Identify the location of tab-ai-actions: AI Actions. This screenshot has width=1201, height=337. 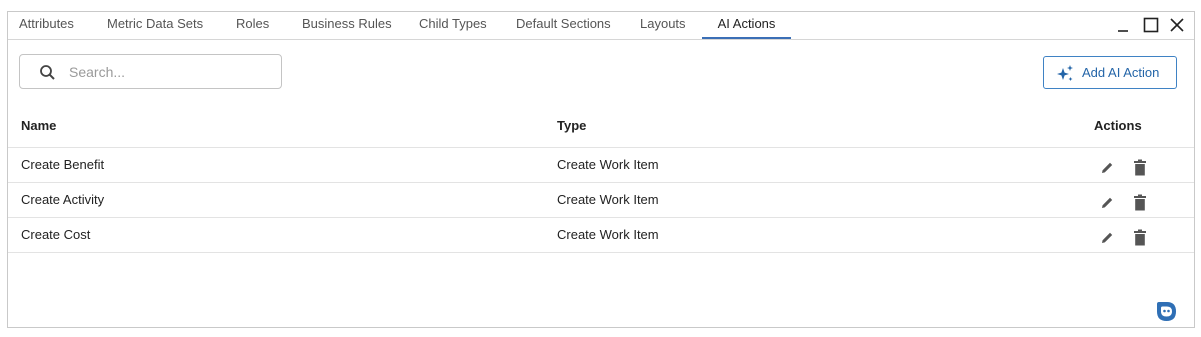
(746, 25).